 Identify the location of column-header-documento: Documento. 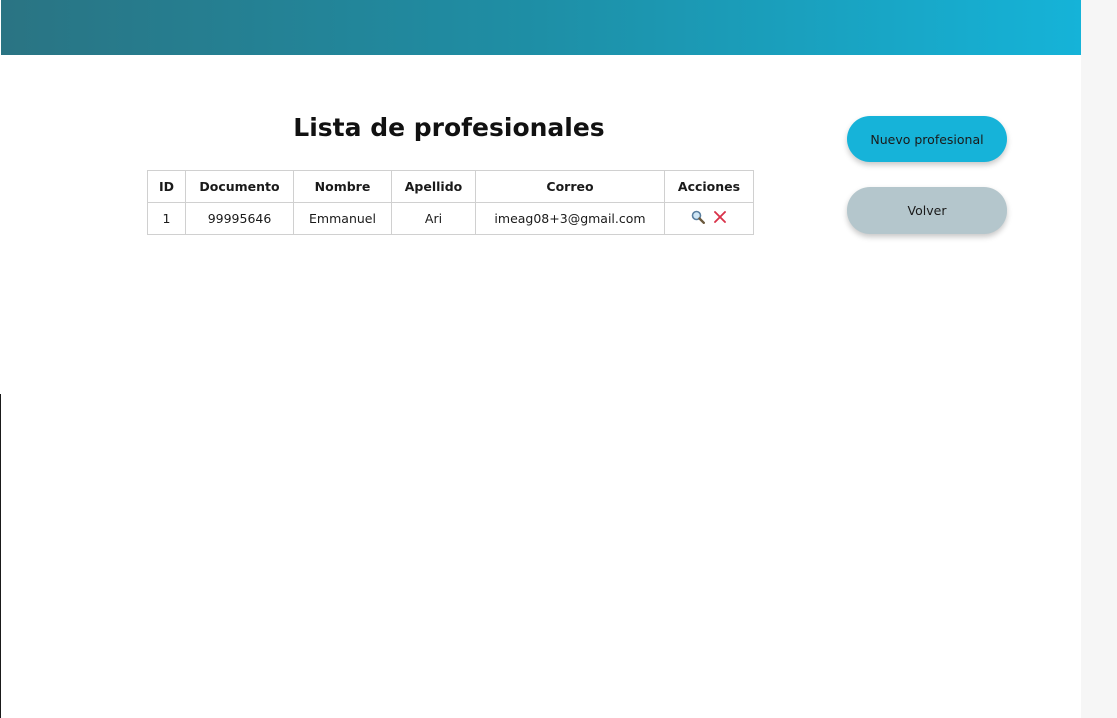
(239, 186).